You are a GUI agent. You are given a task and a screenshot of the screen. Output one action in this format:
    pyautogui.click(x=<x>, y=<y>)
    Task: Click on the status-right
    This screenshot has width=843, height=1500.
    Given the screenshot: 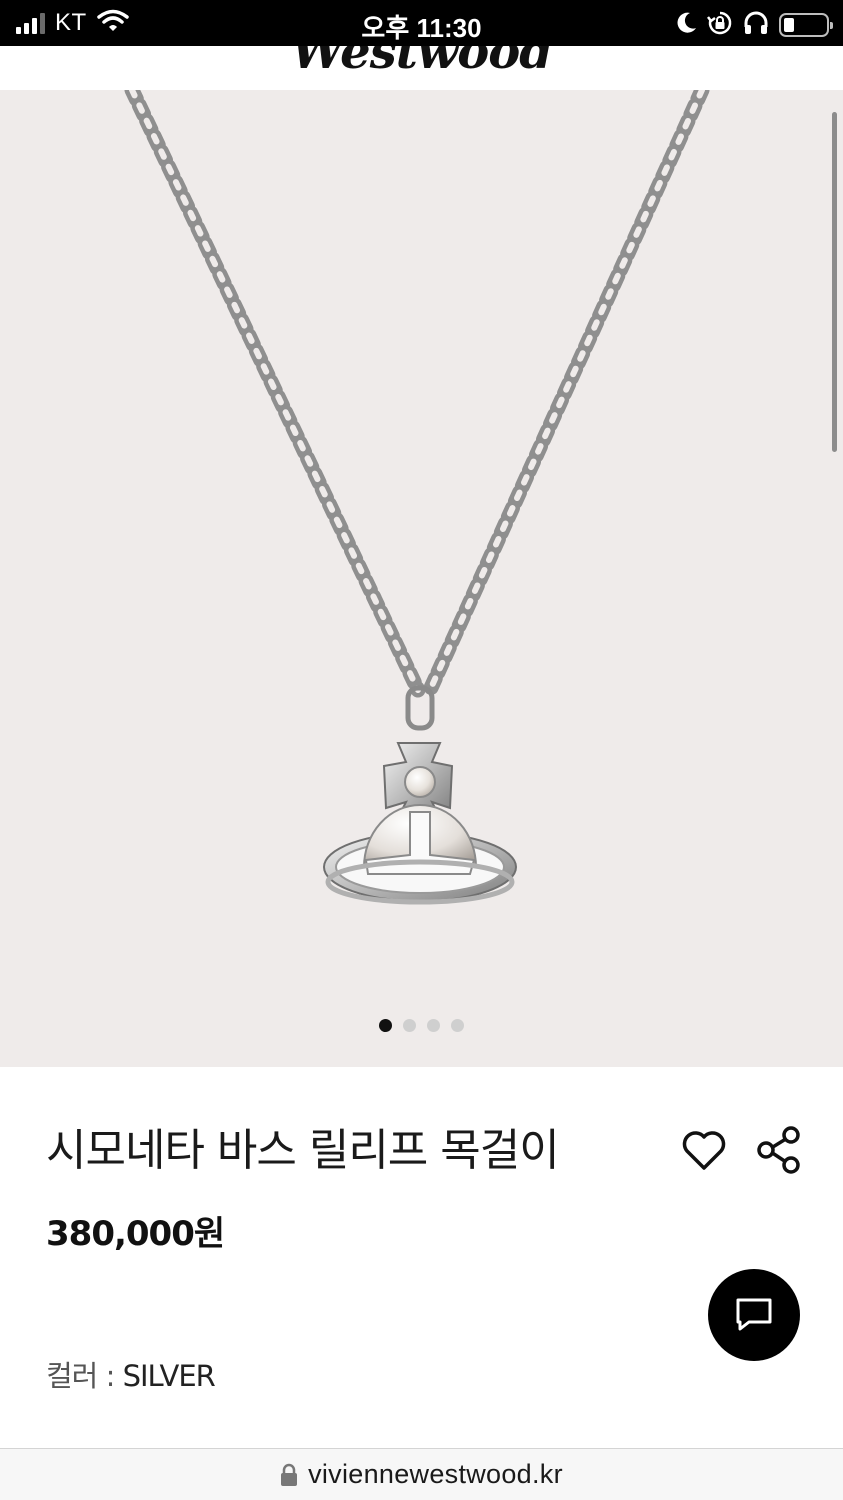 What is the action you would take?
    pyautogui.click(x=754, y=25)
    